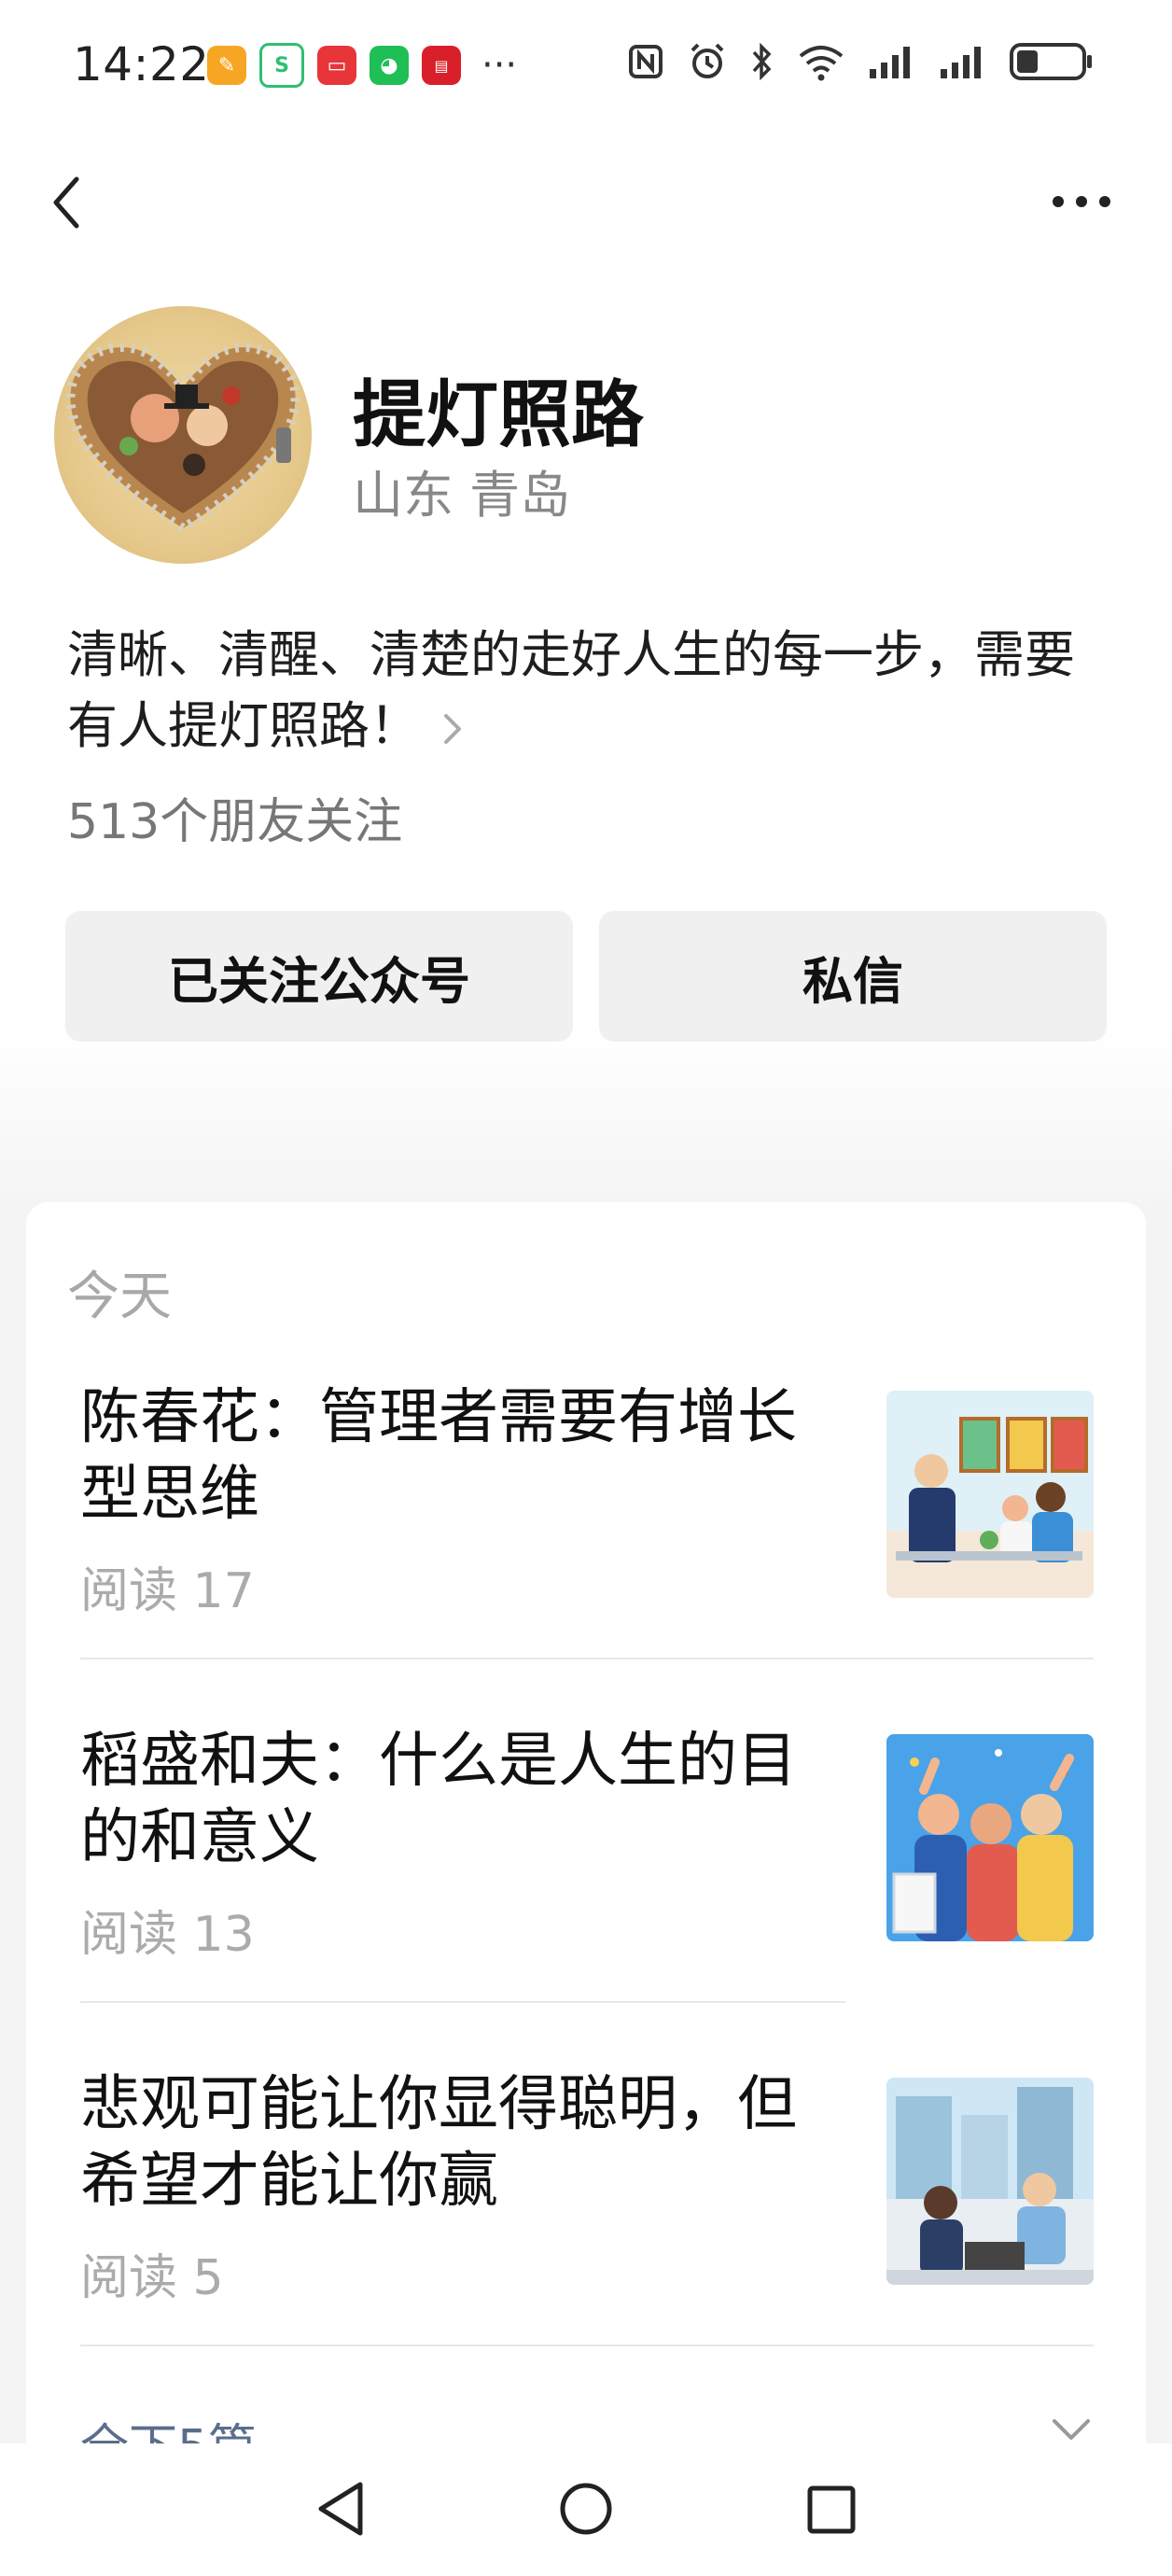  I want to click on status-bar: 14:22 ✎ S ▭ ◕ ▤ ···, so click(586, 65).